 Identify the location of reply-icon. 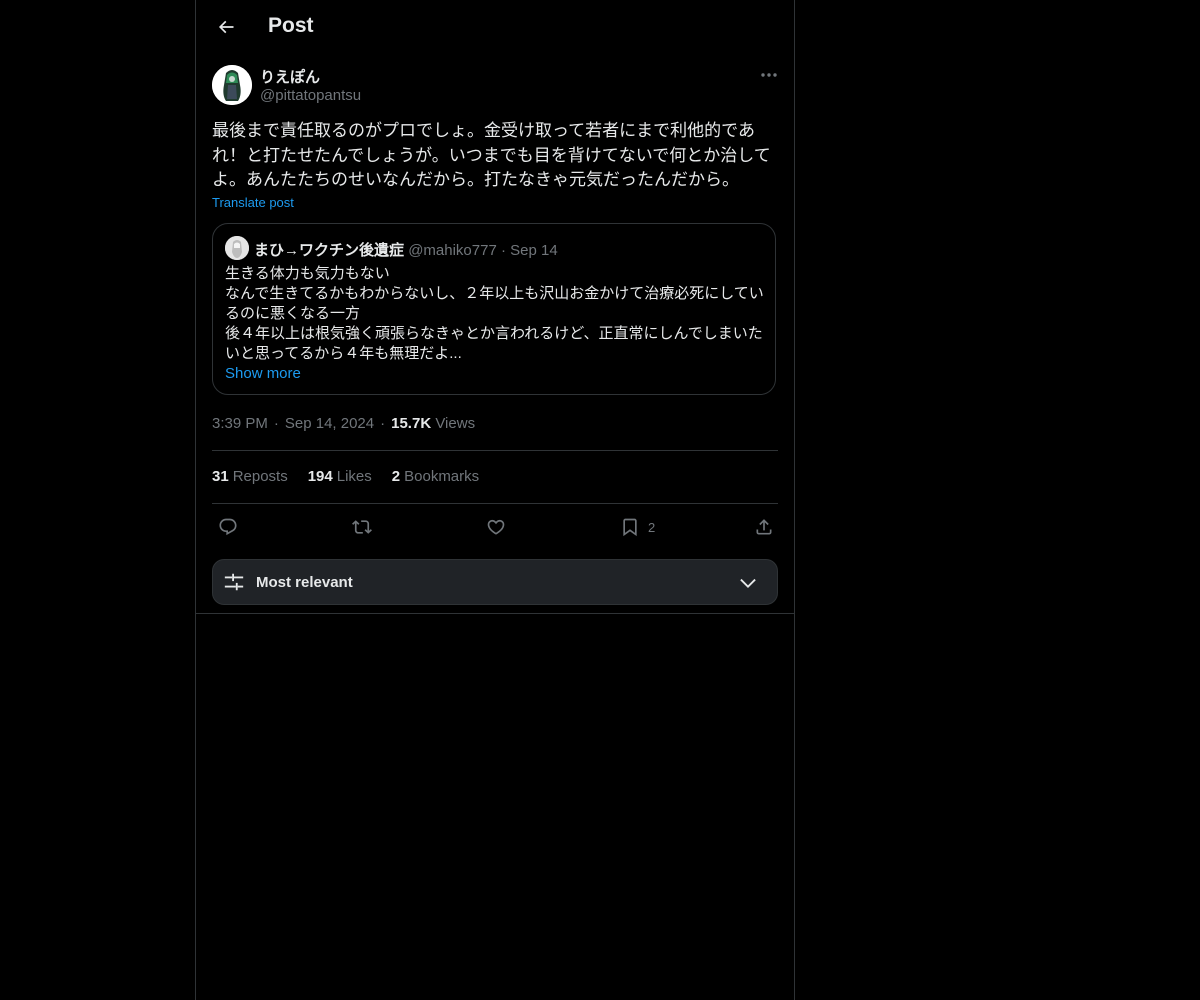
(228, 527).